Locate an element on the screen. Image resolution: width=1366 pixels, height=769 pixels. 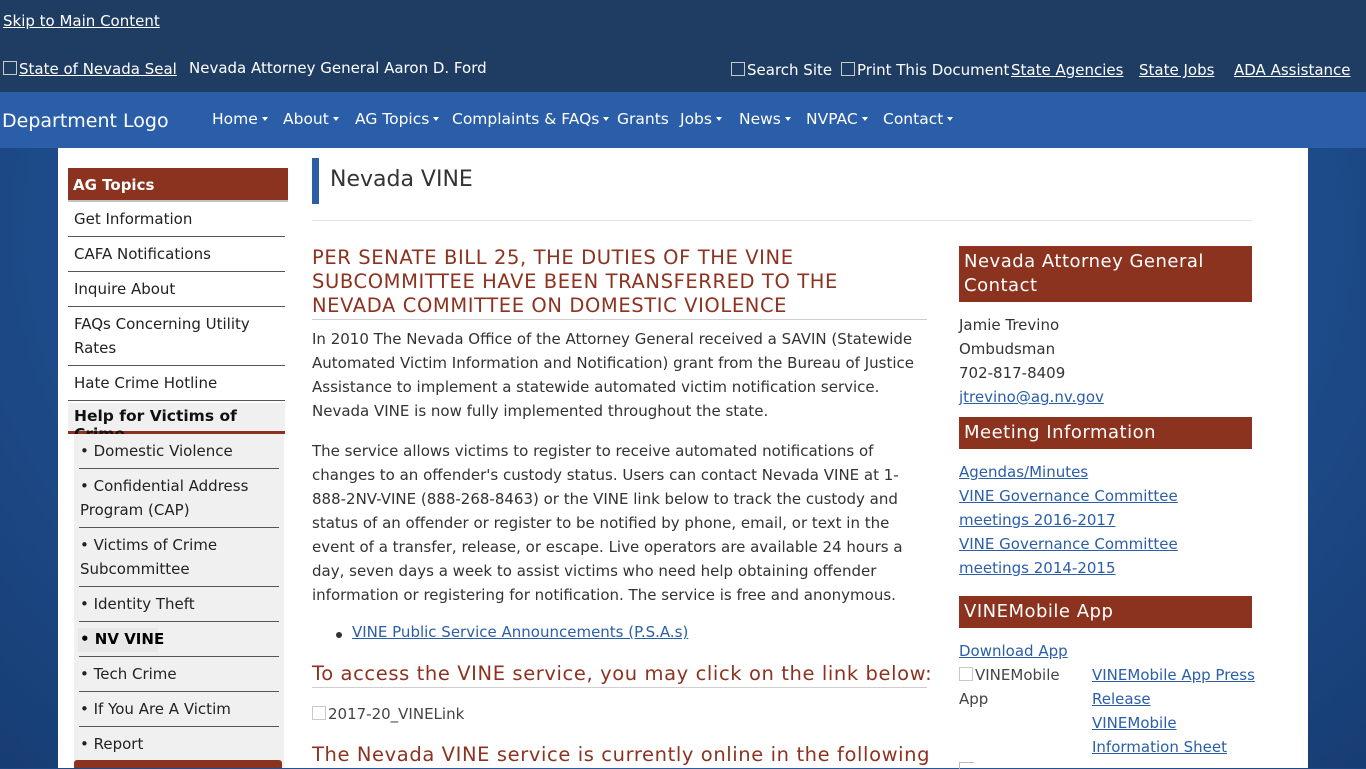
contact-name: Jamie Trevino is located at coordinates (1009, 325).